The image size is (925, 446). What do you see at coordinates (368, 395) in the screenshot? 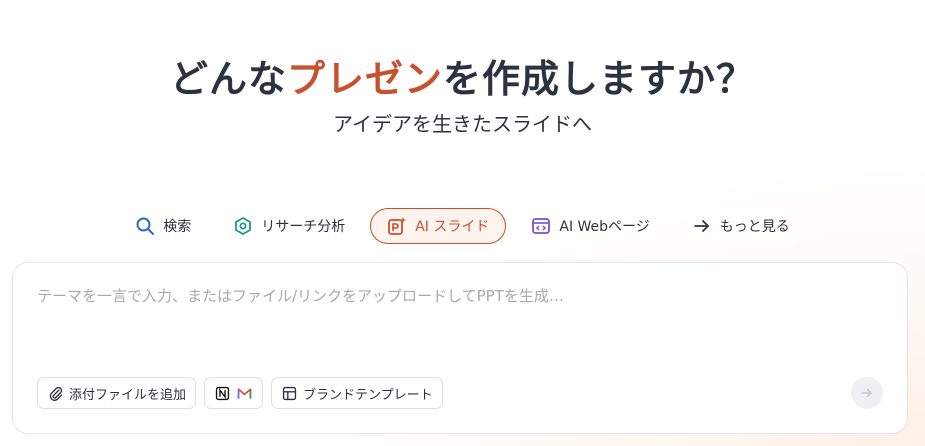
I see `brand-template-label: ブランドテンプレート` at bounding box center [368, 395].